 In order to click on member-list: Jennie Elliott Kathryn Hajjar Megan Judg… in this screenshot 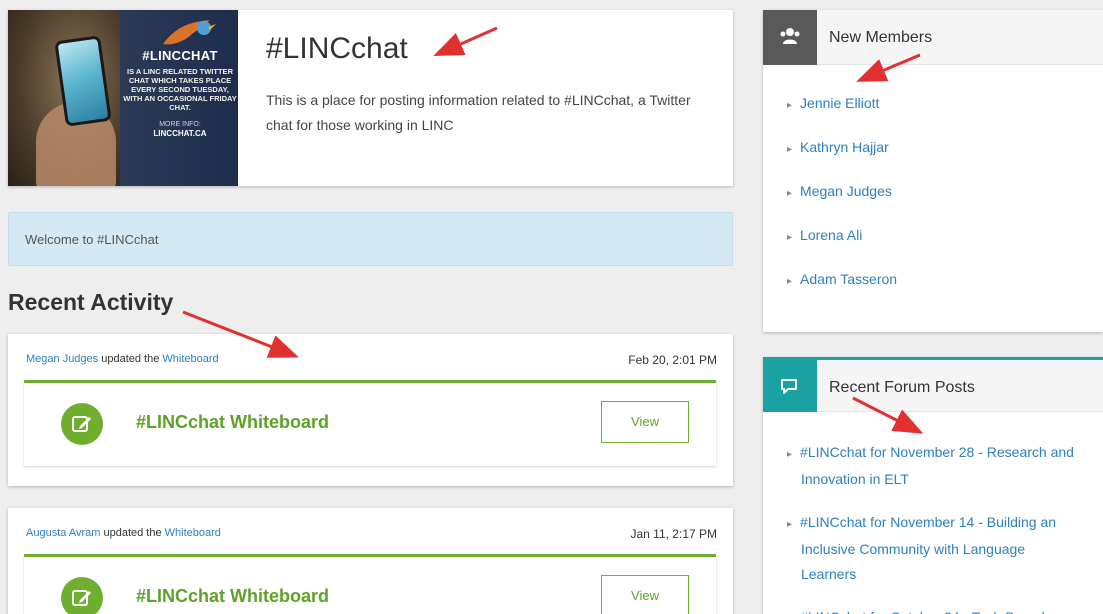, I will do `click(933, 190)`.